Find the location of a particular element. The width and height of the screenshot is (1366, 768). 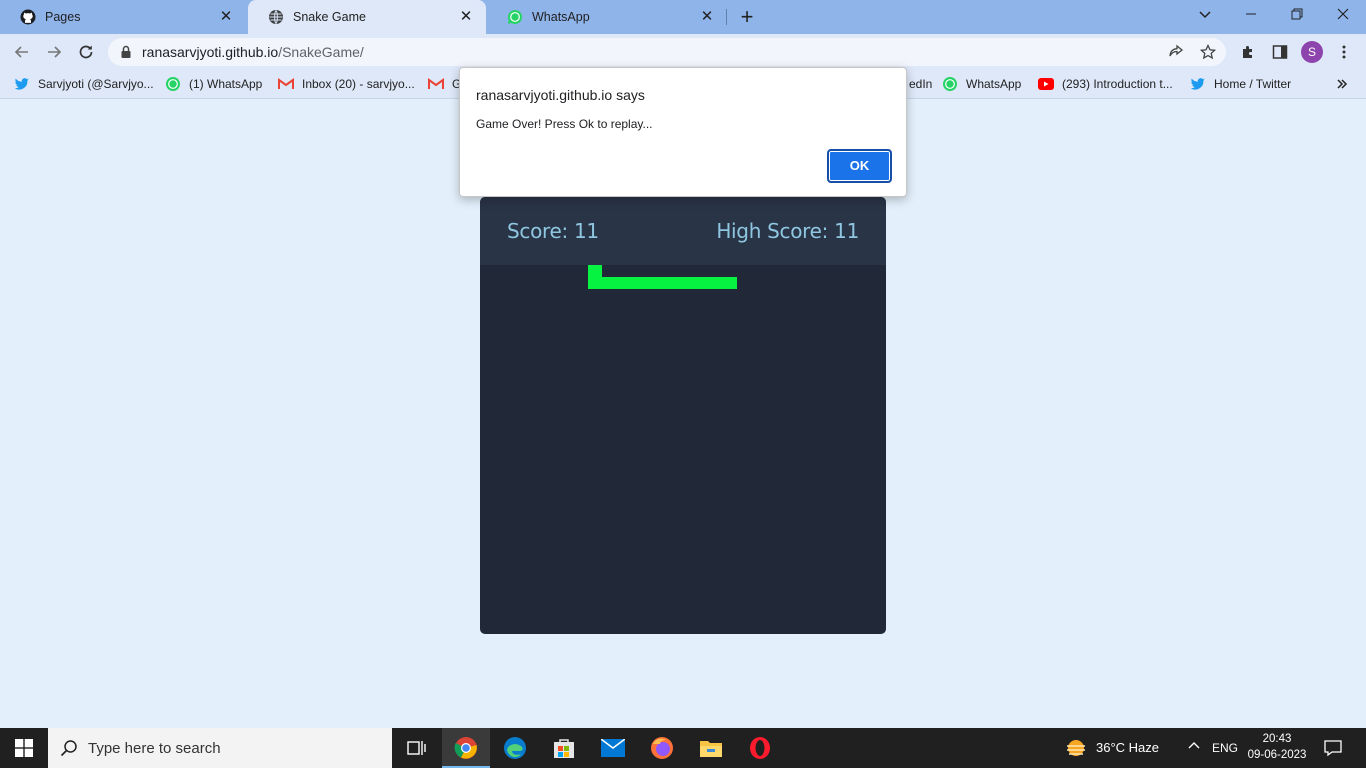

firefox-icon is located at coordinates (662, 748).